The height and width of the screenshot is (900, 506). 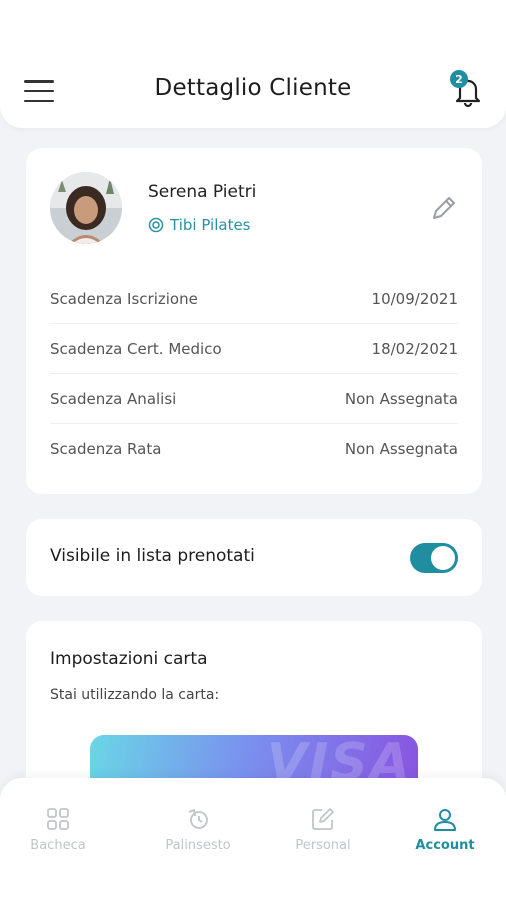 I want to click on client-studio: Tibi Pilates, so click(x=199, y=225).